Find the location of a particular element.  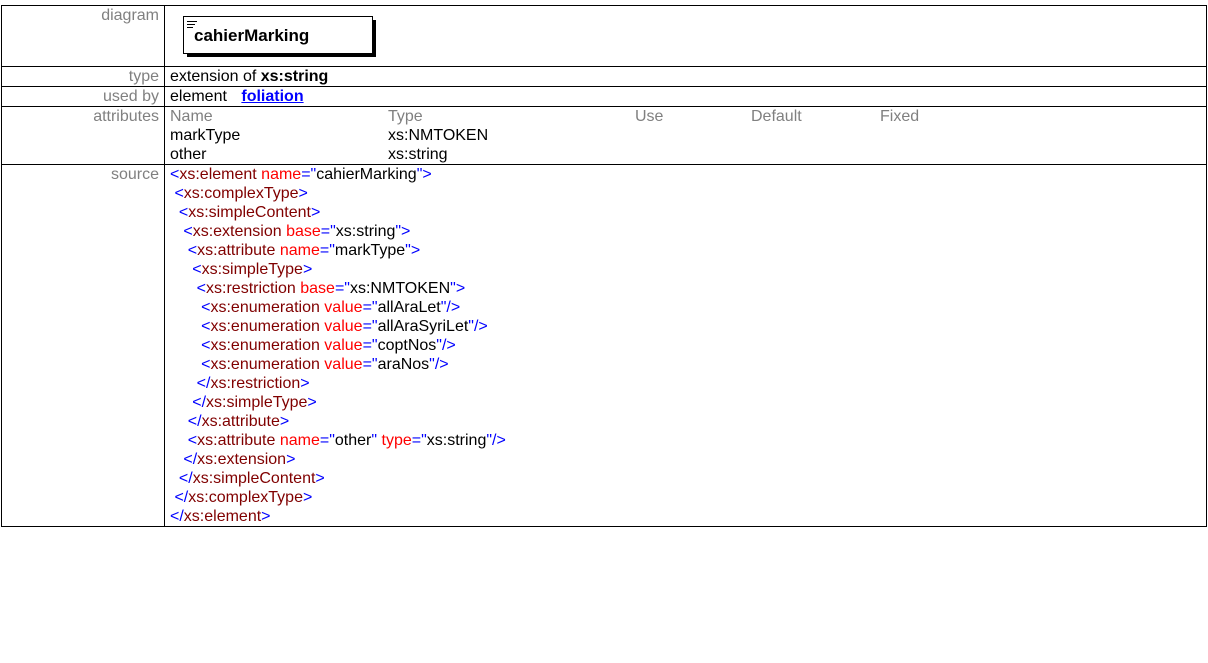

source-token: markType is located at coordinates (370, 250).